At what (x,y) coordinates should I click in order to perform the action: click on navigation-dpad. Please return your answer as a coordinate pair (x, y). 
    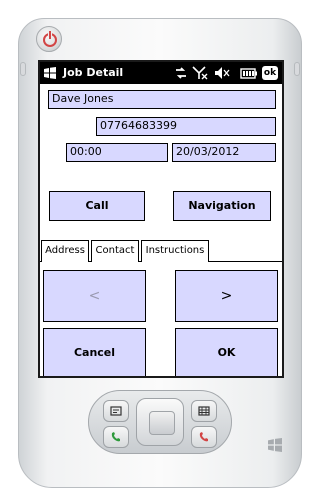
    Looking at the image, I should click on (160, 422).